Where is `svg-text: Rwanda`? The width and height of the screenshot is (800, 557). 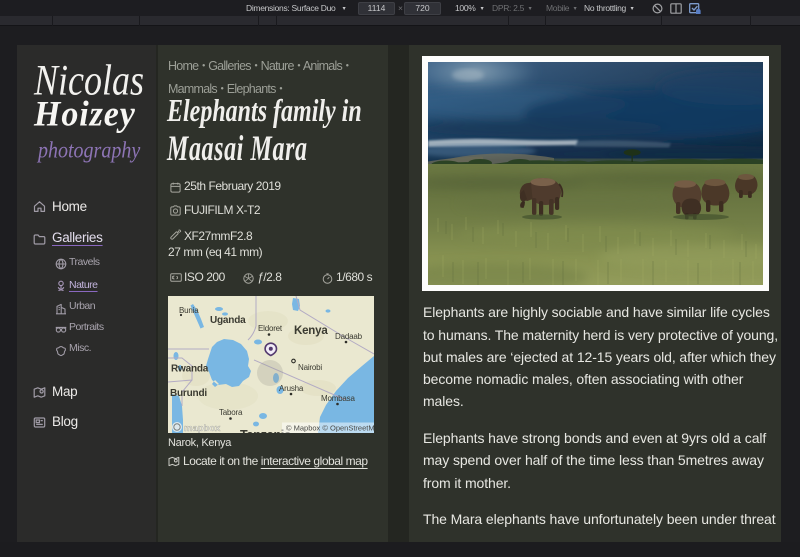 svg-text: Rwanda is located at coordinates (190, 368).